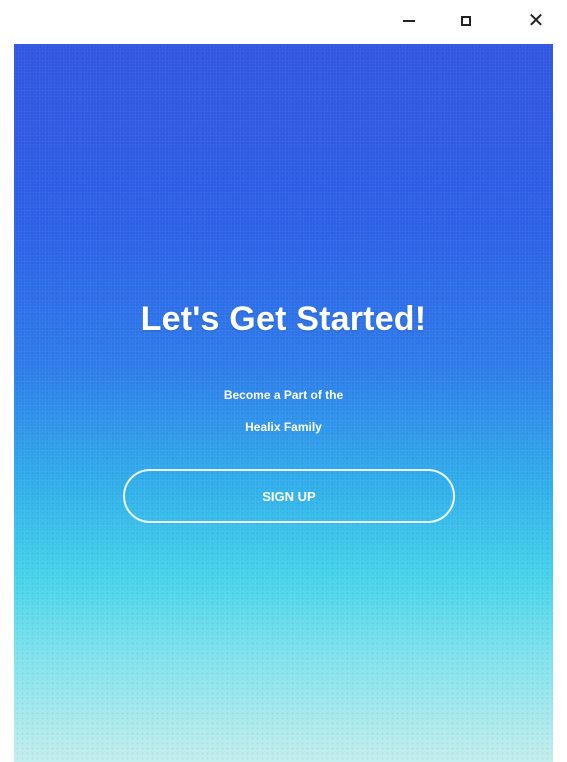 Image resolution: width=567 pixels, height=762 pixels. I want to click on title-bar: ✕, so click(283, 22).